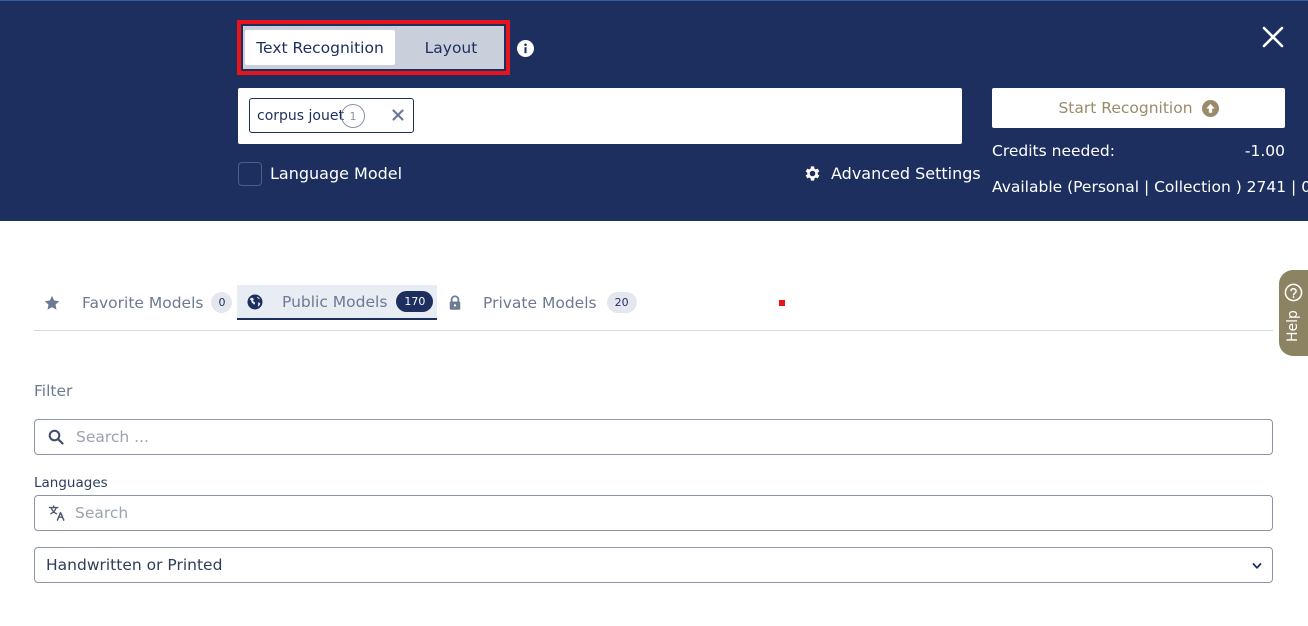 The height and width of the screenshot is (626, 1308). I want to click on tab-private-models: Private Models 20, so click(541, 302).